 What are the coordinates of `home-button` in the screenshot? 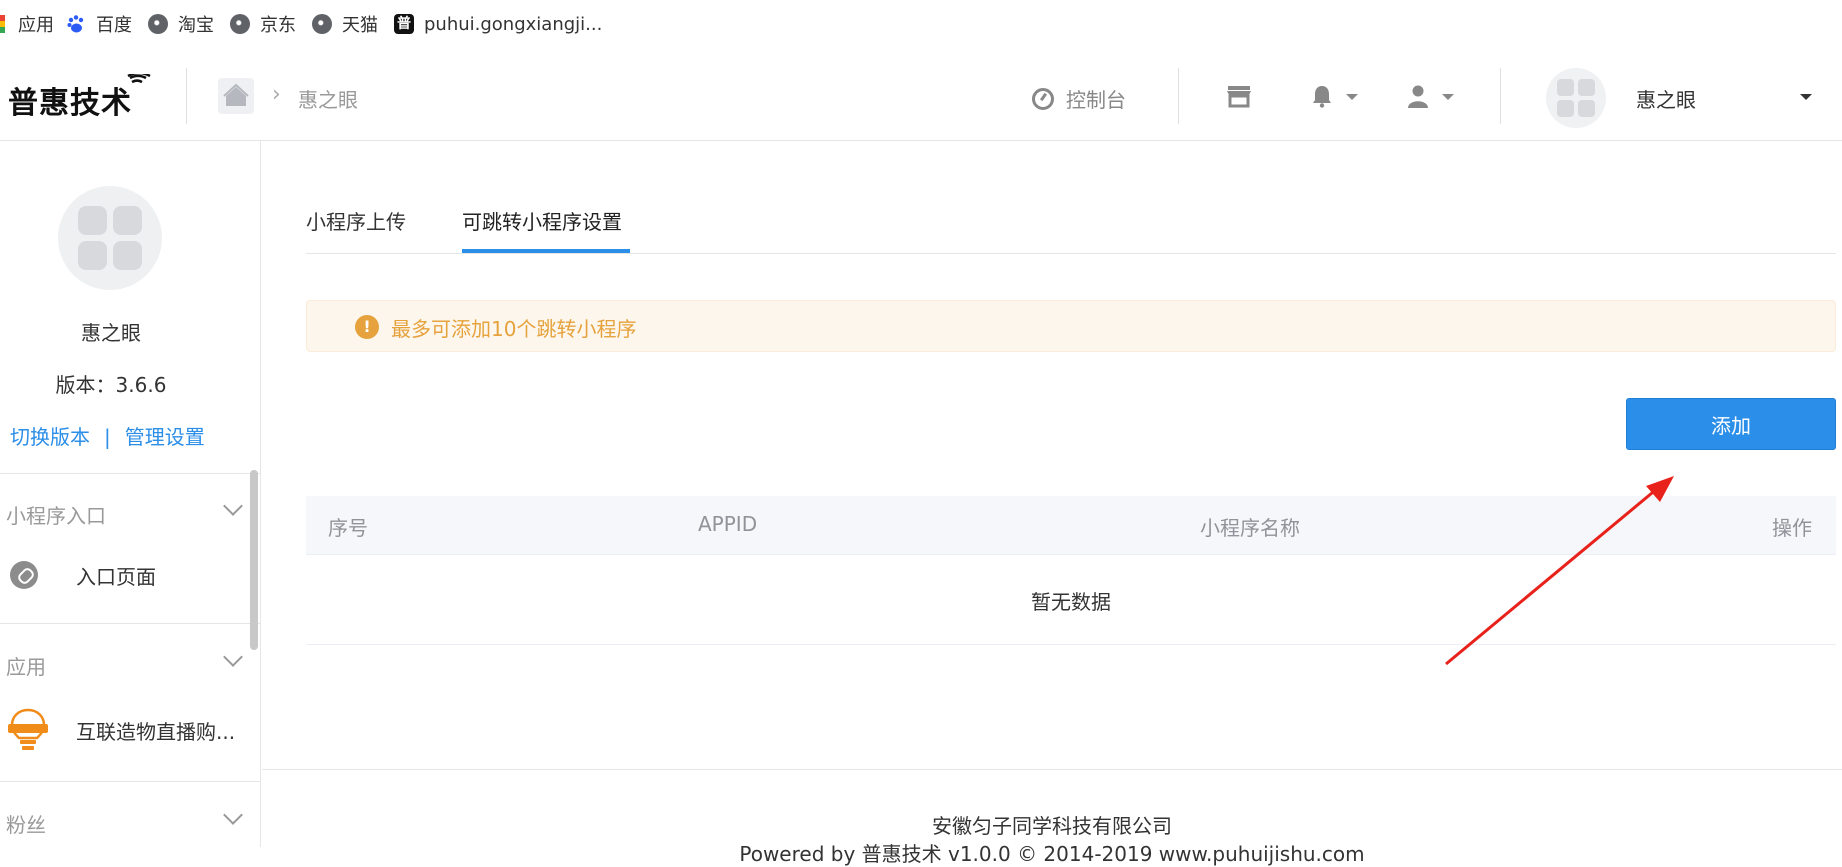 It's located at (236, 96).